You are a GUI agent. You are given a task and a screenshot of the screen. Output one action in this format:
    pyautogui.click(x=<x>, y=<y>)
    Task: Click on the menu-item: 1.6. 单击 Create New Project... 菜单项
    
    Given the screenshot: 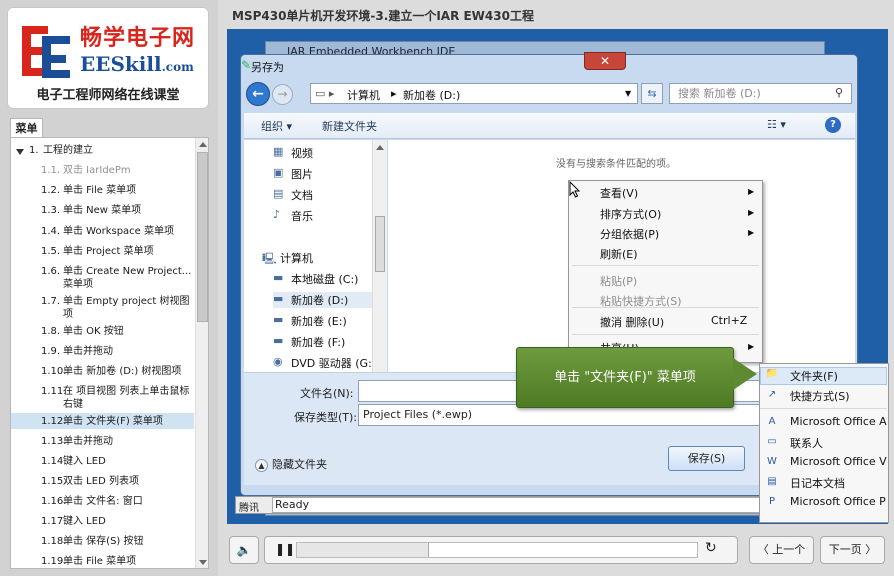 What is the action you would take?
    pyautogui.click(x=102, y=278)
    